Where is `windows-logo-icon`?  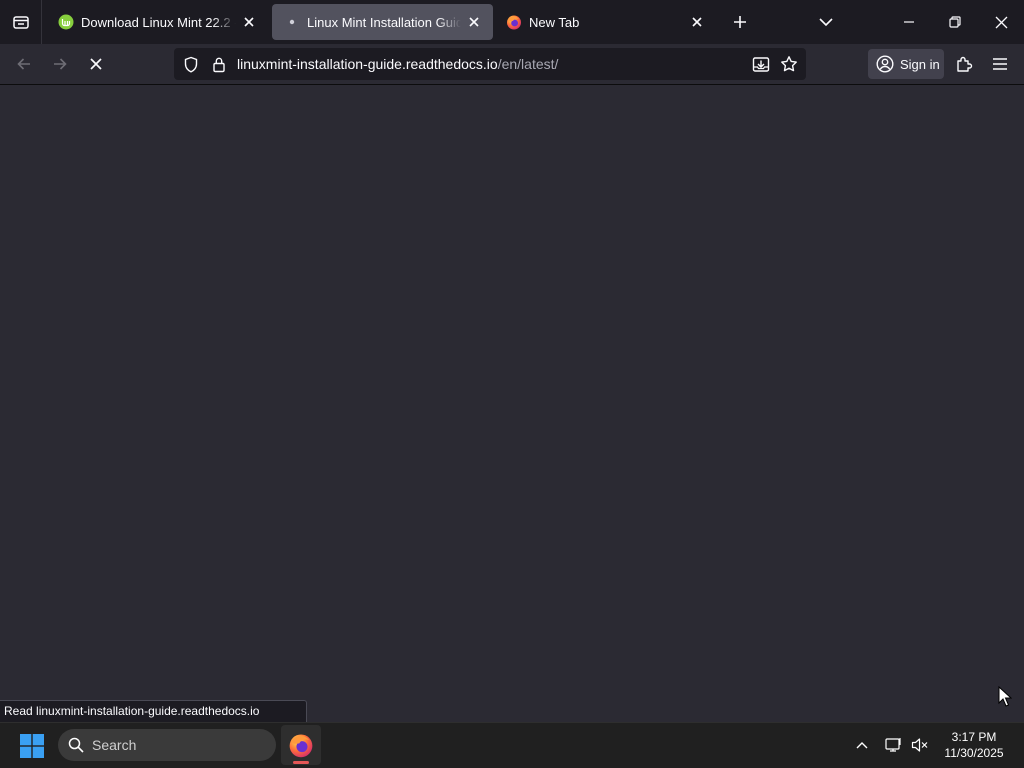
windows-logo-icon is located at coordinates (32, 746).